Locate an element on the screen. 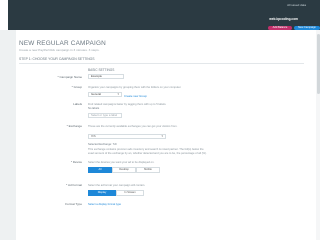 Image resolution: width=320 pixels, height=240 pixels. device-option-all: All is located at coordinates (100, 170).